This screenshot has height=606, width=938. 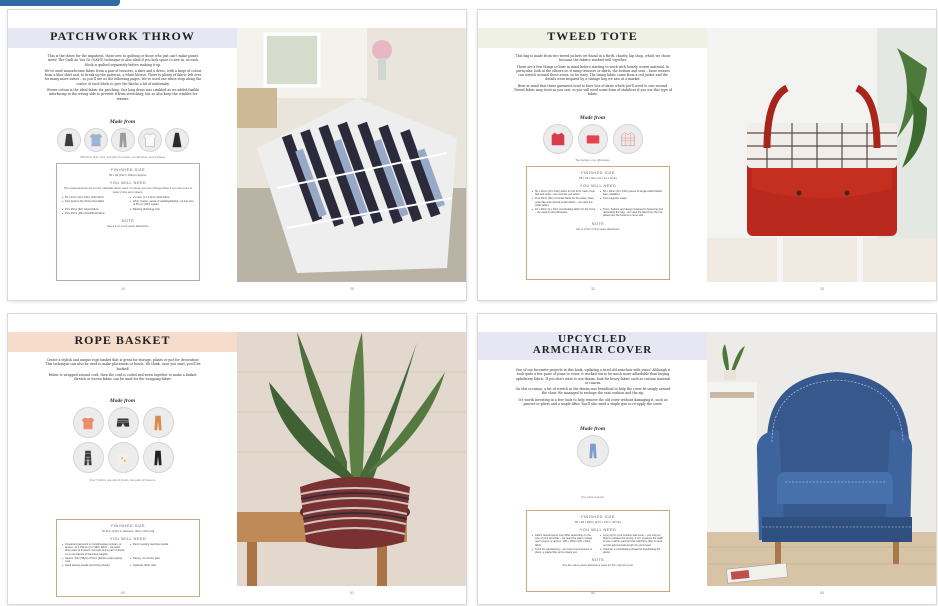 What do you see at coordinates (158, 422) in the screenshot?
I see `orange-trousers-icon` at bounding box center [158, 422].